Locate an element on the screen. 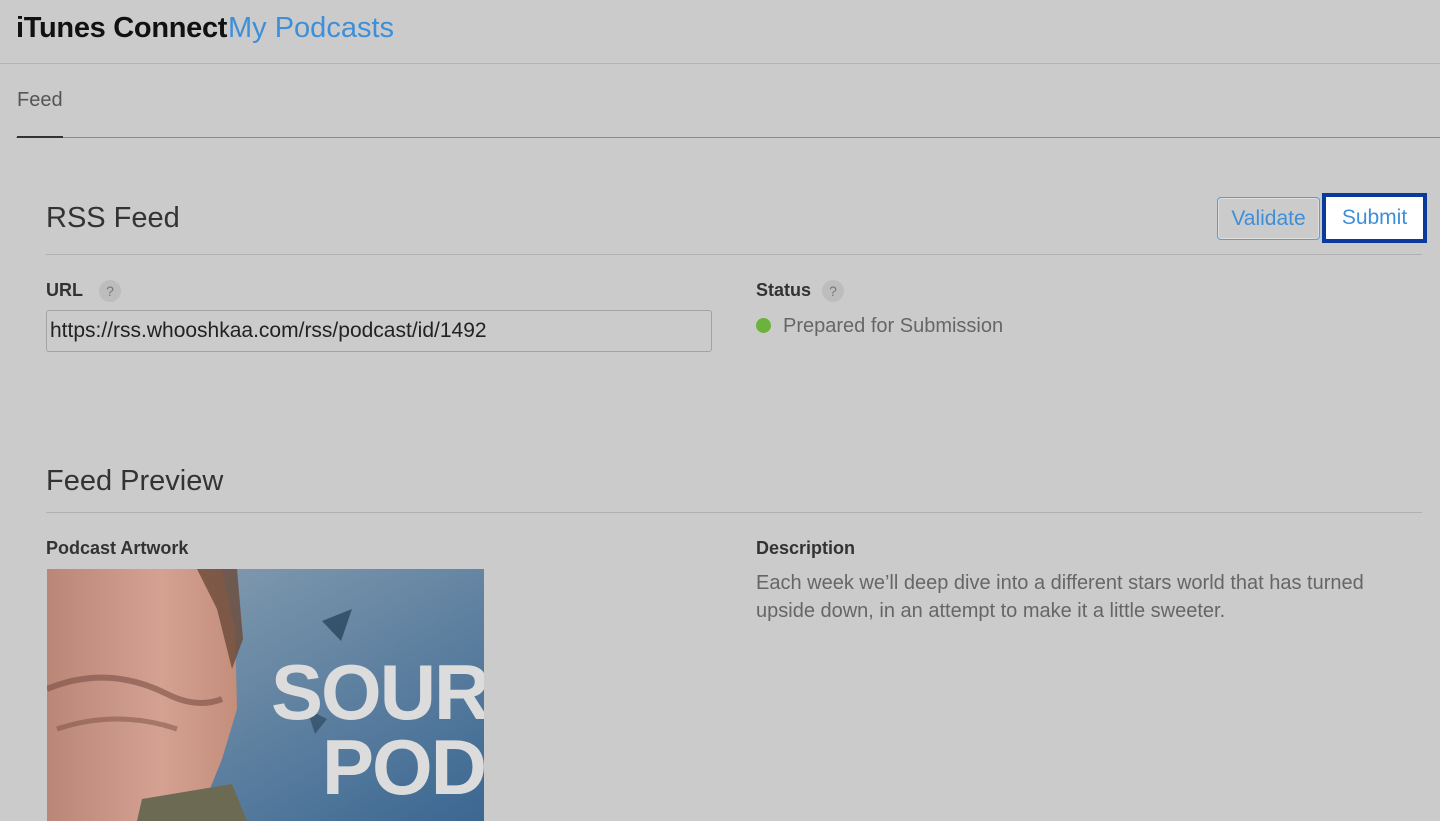 The image size is (1440, 821). submit-button: Submit is located at coordinates (1374, 218).